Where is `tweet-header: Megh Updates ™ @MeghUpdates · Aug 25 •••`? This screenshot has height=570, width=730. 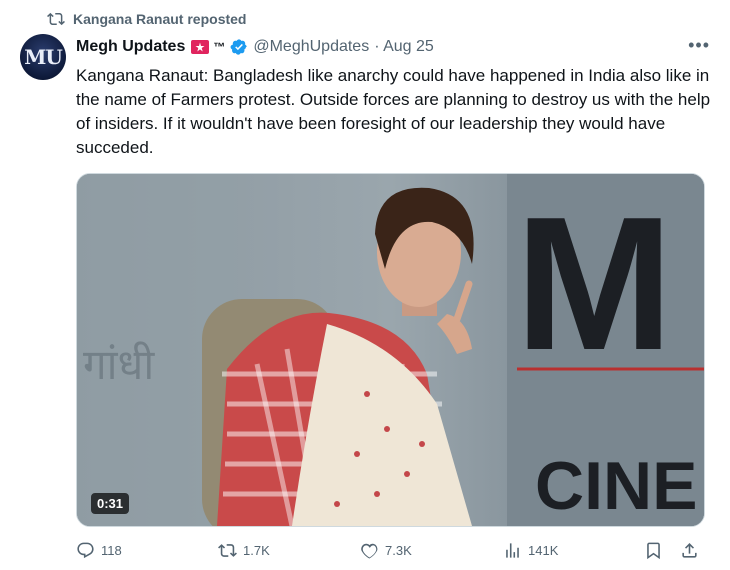 tweet-header: Megh Updates ™ @MeghUpdates · Aug 25 ••• is located at coordinates (393, 47).